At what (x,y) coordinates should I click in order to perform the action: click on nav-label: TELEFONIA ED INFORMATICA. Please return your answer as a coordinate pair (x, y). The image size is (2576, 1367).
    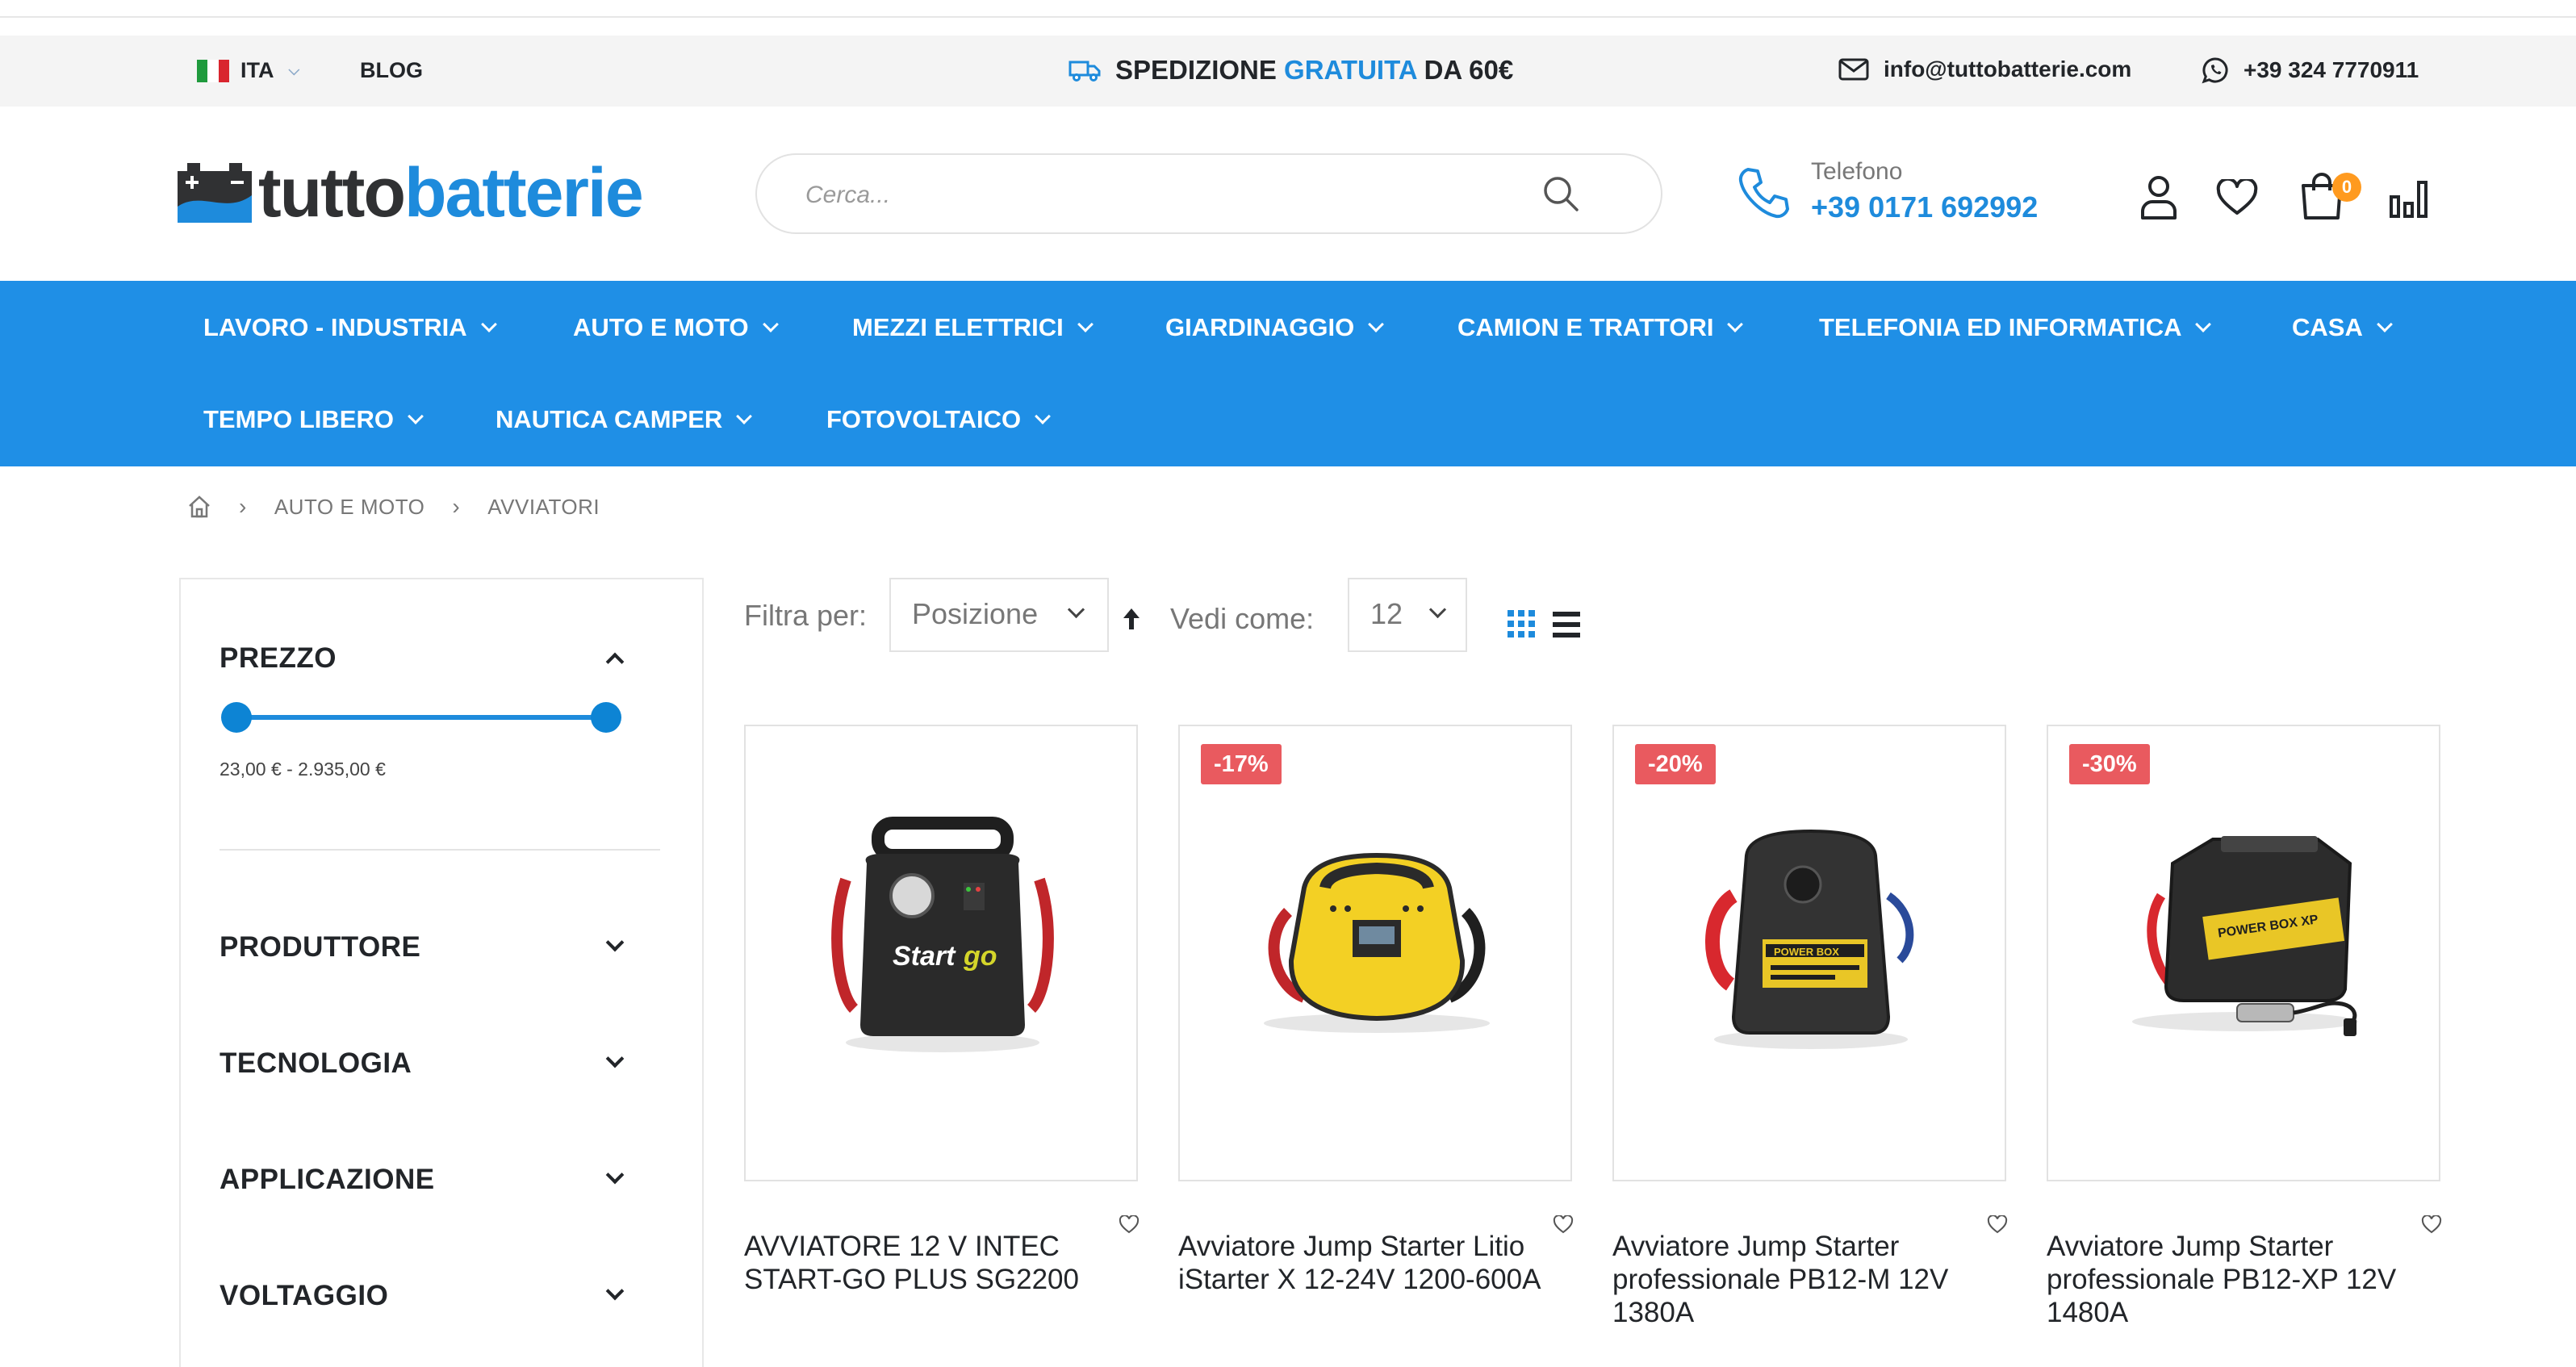
    Looking at the image, I should click on (2000, 327).